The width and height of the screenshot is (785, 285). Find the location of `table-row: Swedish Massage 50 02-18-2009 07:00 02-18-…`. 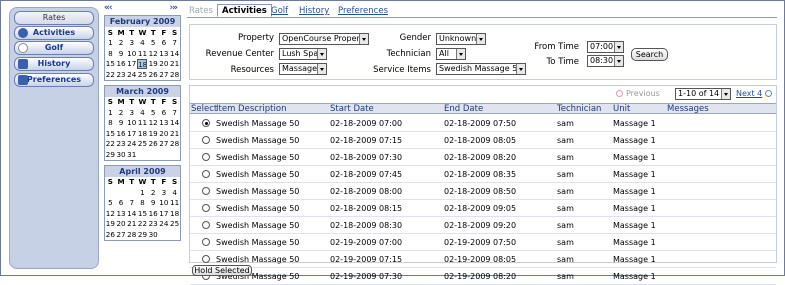

table-row: Swedish Massage 50 02-18-2009 07:00 02-18-… is located at coordinates (483, 123).